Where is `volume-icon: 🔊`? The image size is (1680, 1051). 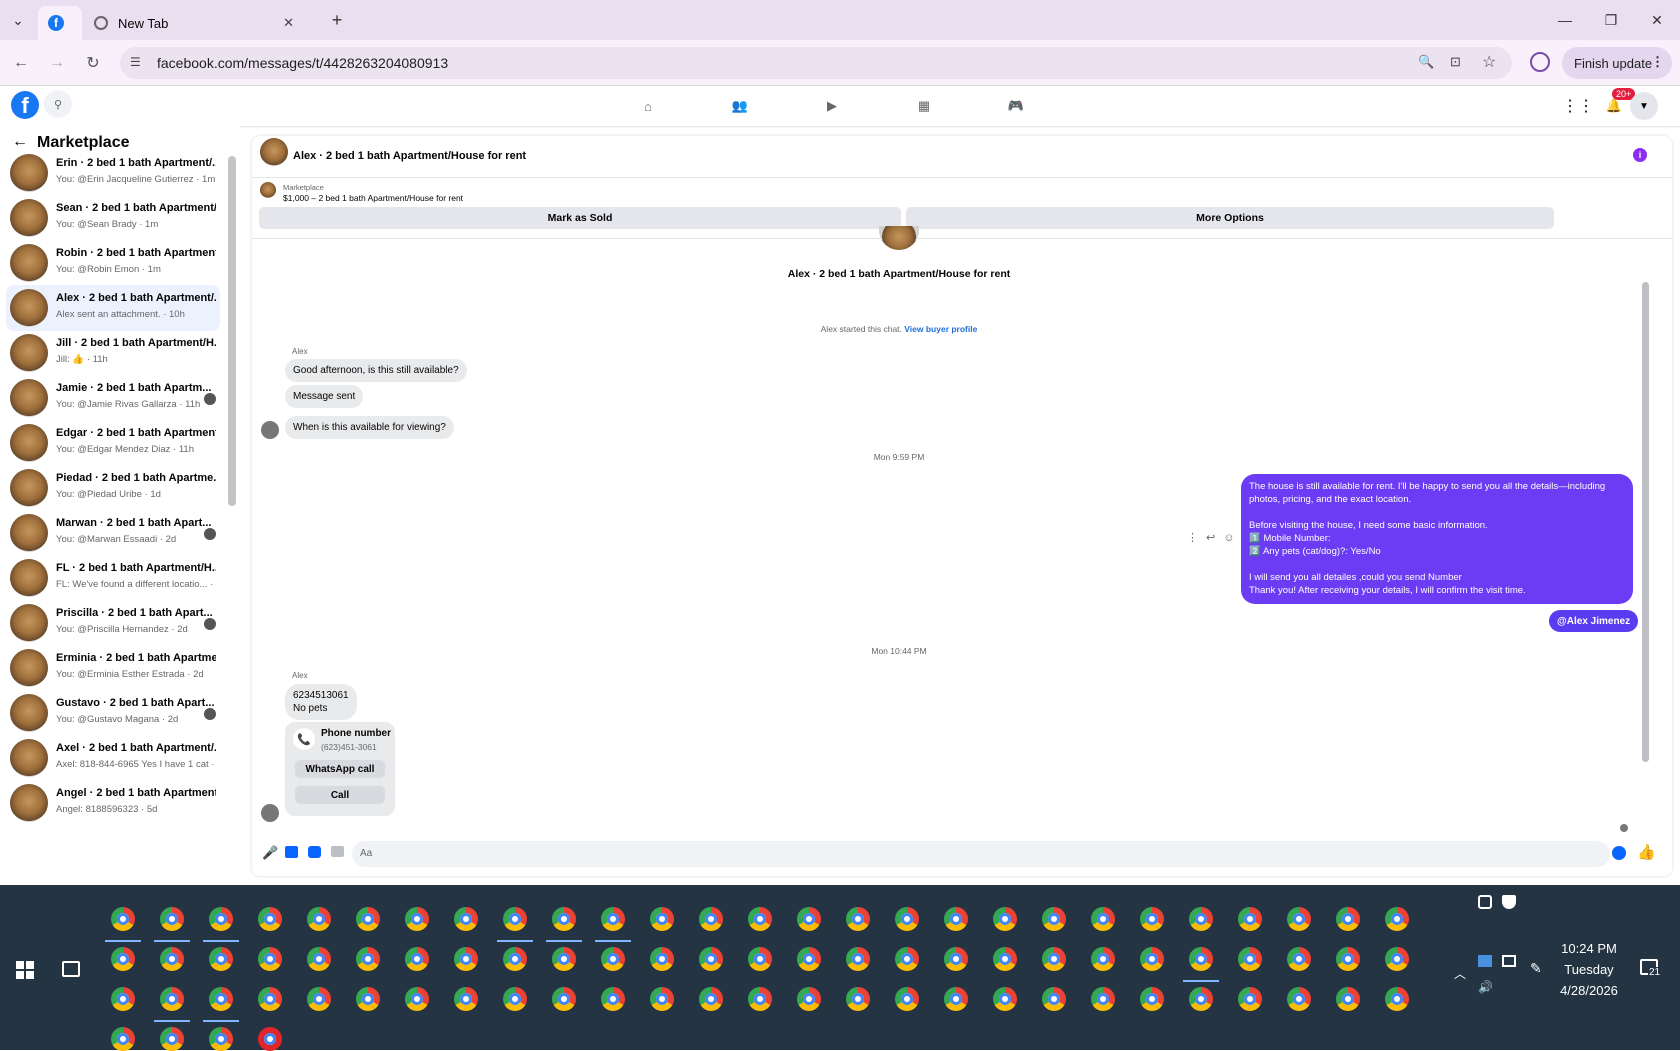 volume-icon: 🔊 is located at coordinates (1485, 987).